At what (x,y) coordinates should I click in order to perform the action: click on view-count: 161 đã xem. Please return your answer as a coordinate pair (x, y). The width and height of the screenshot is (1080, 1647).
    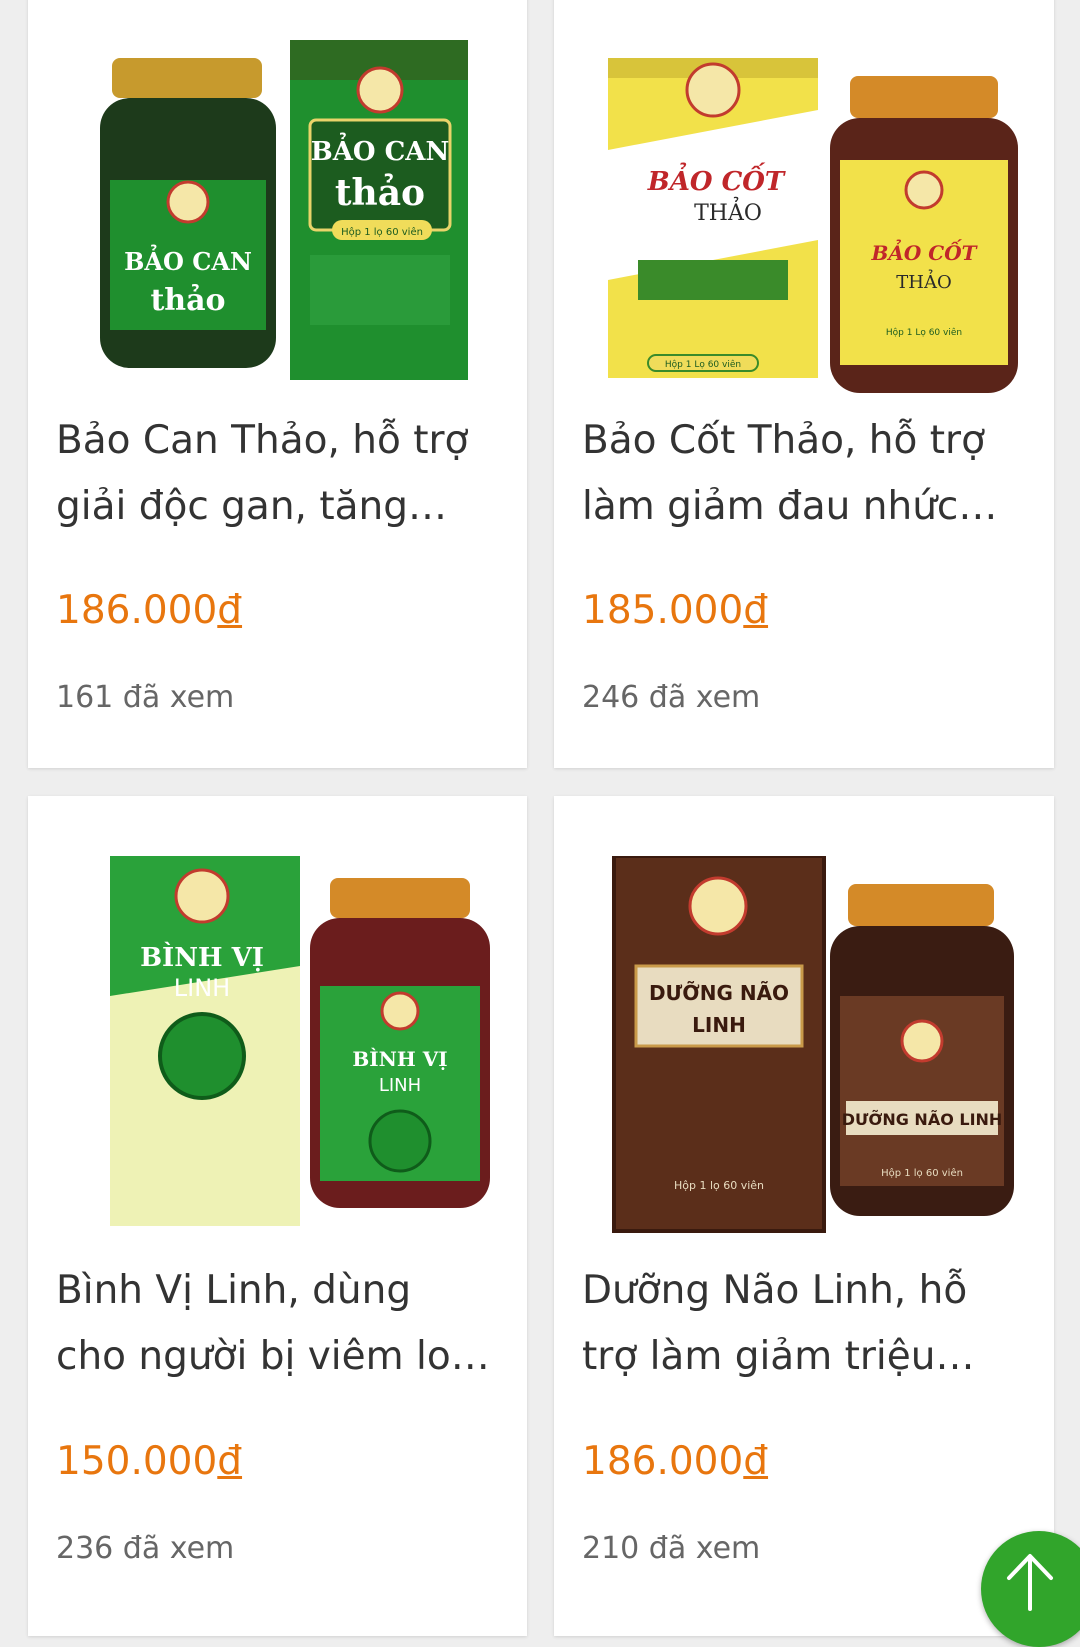
    Looking at the image, I should click on (145, 697).